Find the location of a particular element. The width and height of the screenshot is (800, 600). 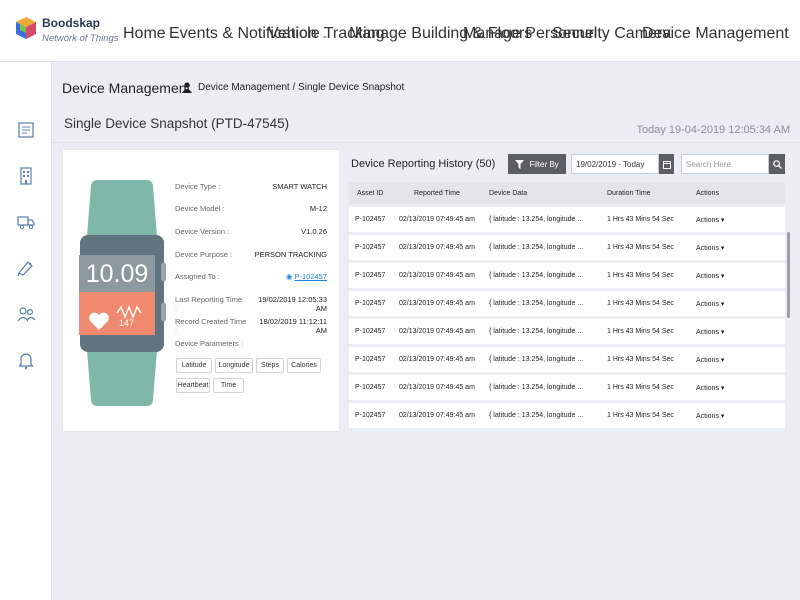

user-icon is located at coordinates (187, 87).